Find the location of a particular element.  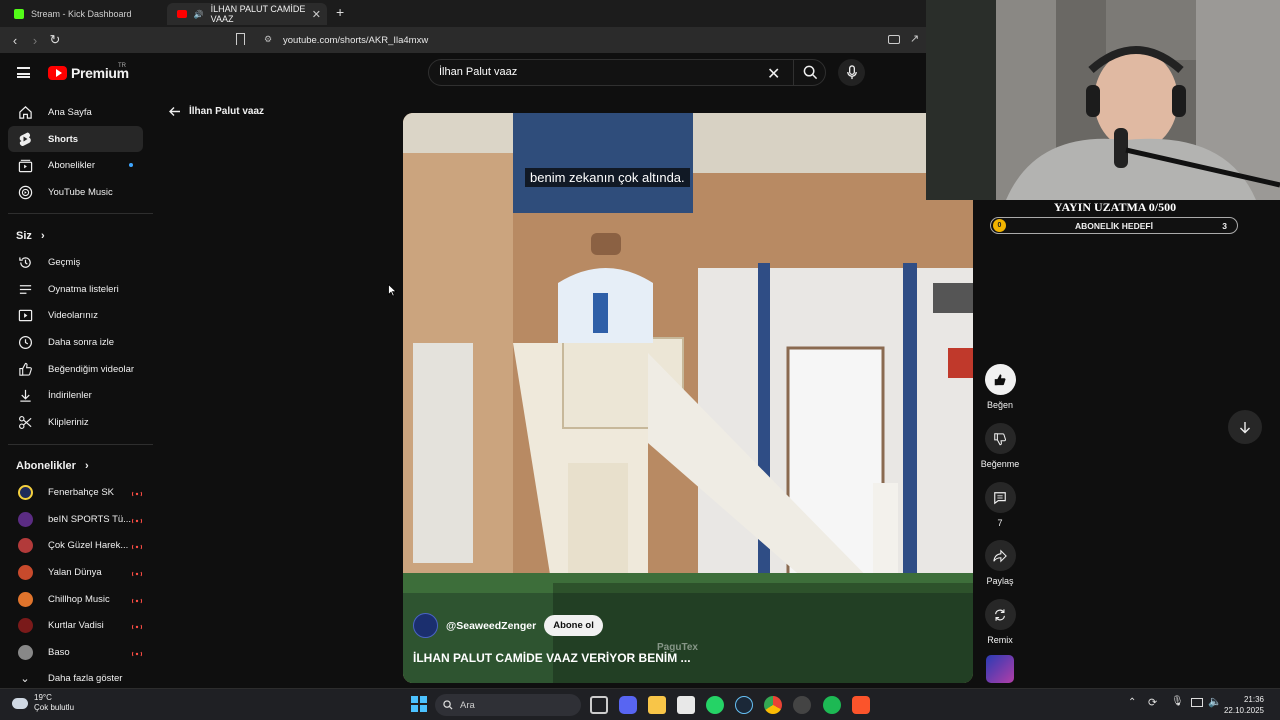

system-clock: 21:36 22.10.2025 is located at coordinates (1244, 705).